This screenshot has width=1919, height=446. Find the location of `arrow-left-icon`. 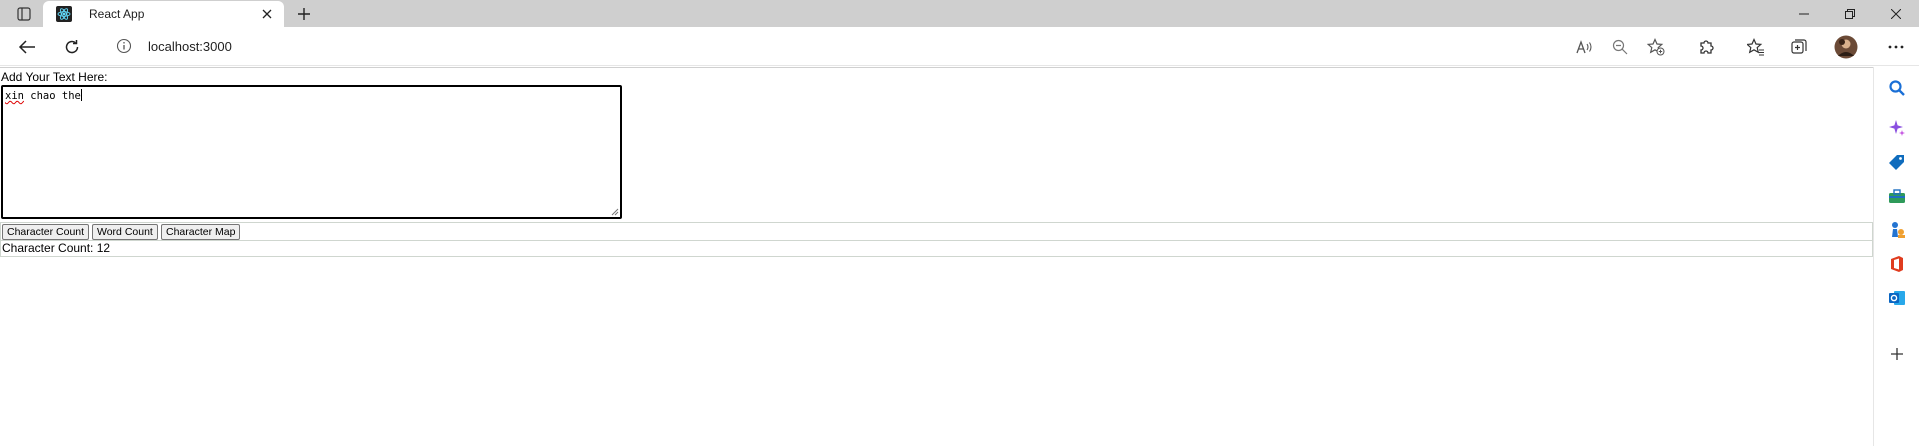

arrow-left-icon is located at coordinates (26, 47).